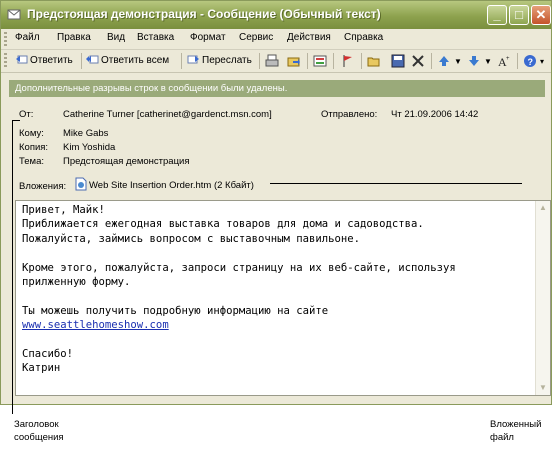 The height and width of the screenshot is (461, 560). What do you see at coordinates (309, 37) in the screenshot?
I see `menu-actions: Действия` at bounding box center [309, 37].